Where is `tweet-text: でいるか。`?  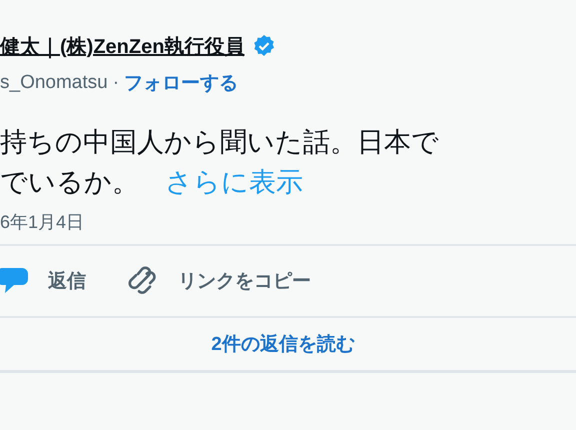
tweet-text: でいるか。 is located at coordinates (69, 182).